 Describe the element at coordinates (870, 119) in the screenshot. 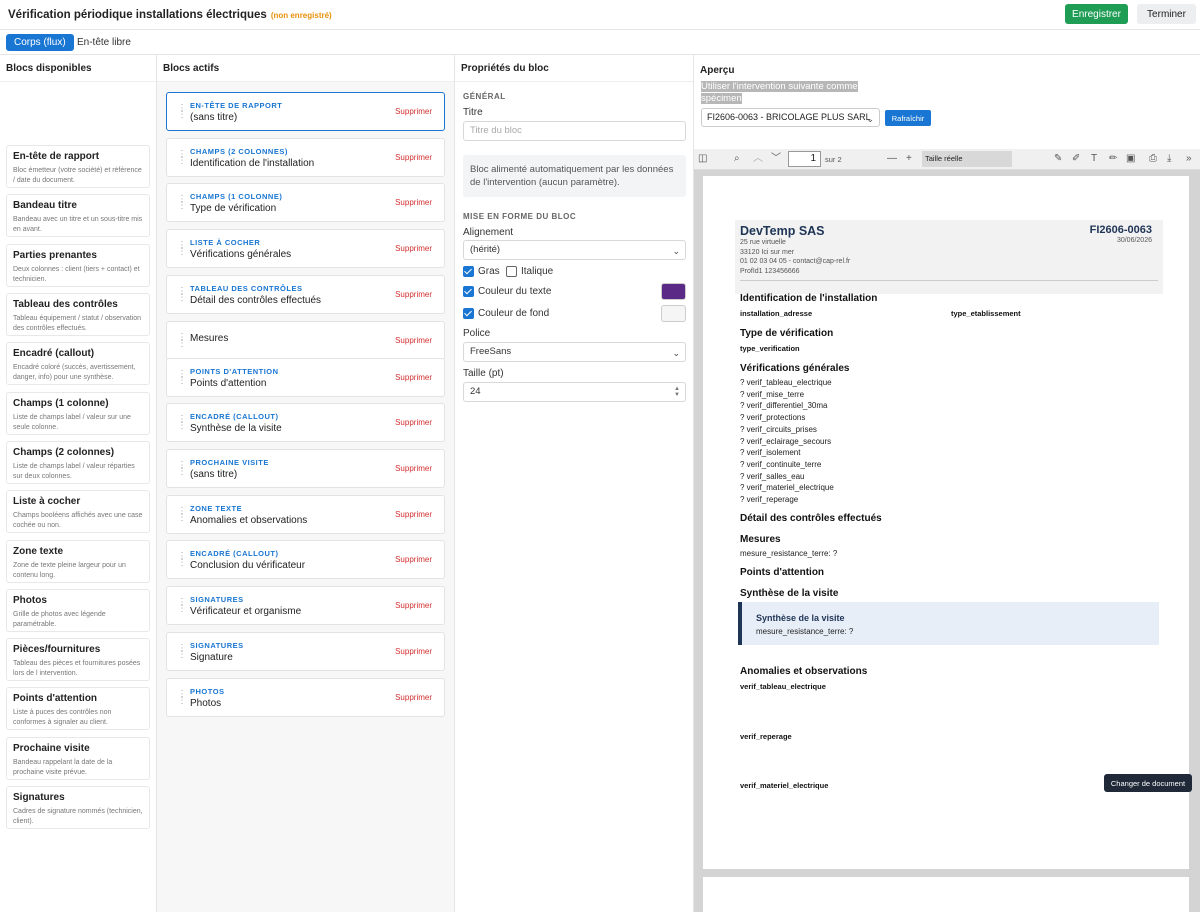

I see `chevron-down-icon: ⌄` at that location.